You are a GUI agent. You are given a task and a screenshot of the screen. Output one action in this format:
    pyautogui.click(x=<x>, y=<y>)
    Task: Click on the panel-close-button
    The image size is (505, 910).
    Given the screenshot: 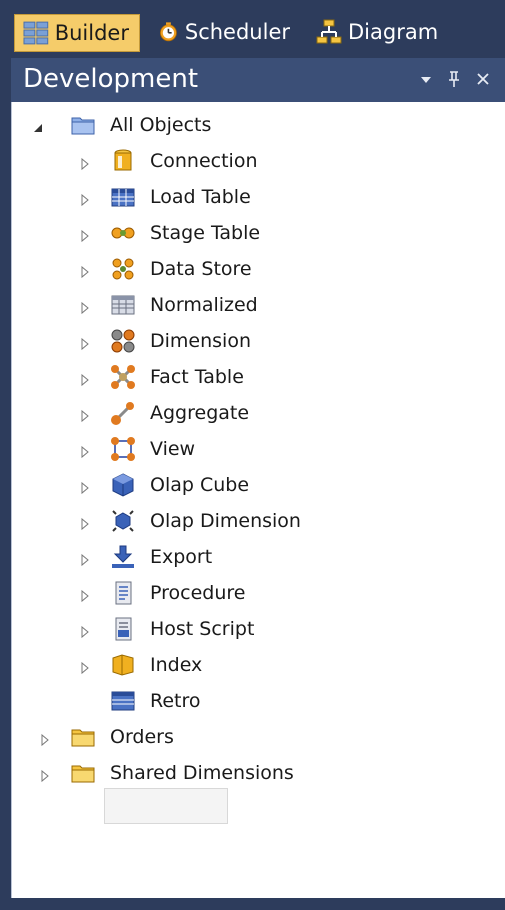 What is the action you would take?
    pyautogui.click(x=483, y=79)
    